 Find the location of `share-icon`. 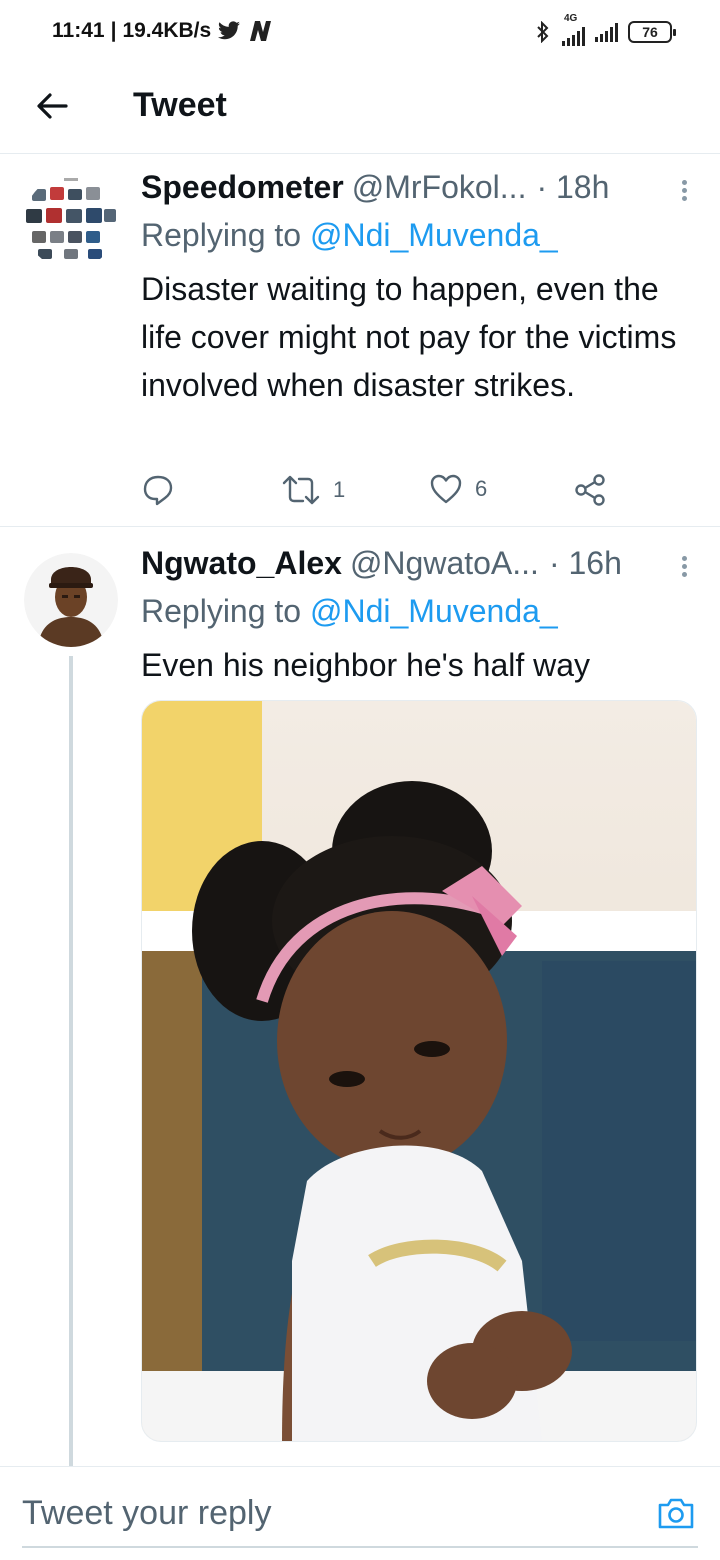

share-icon is located at coordinates (590, 490).